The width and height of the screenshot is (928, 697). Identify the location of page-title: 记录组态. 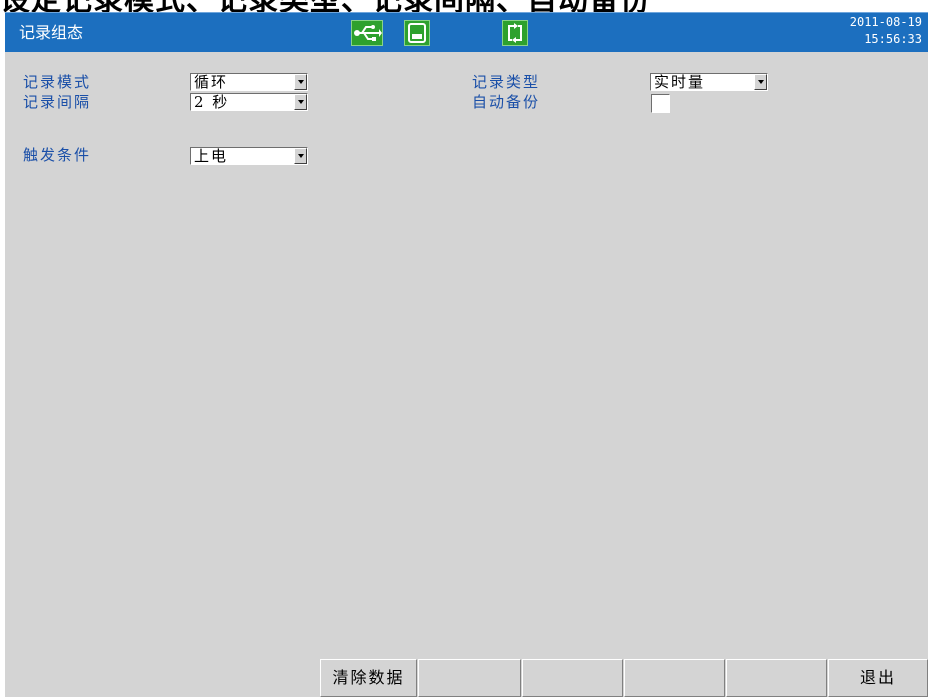
(51, 32).